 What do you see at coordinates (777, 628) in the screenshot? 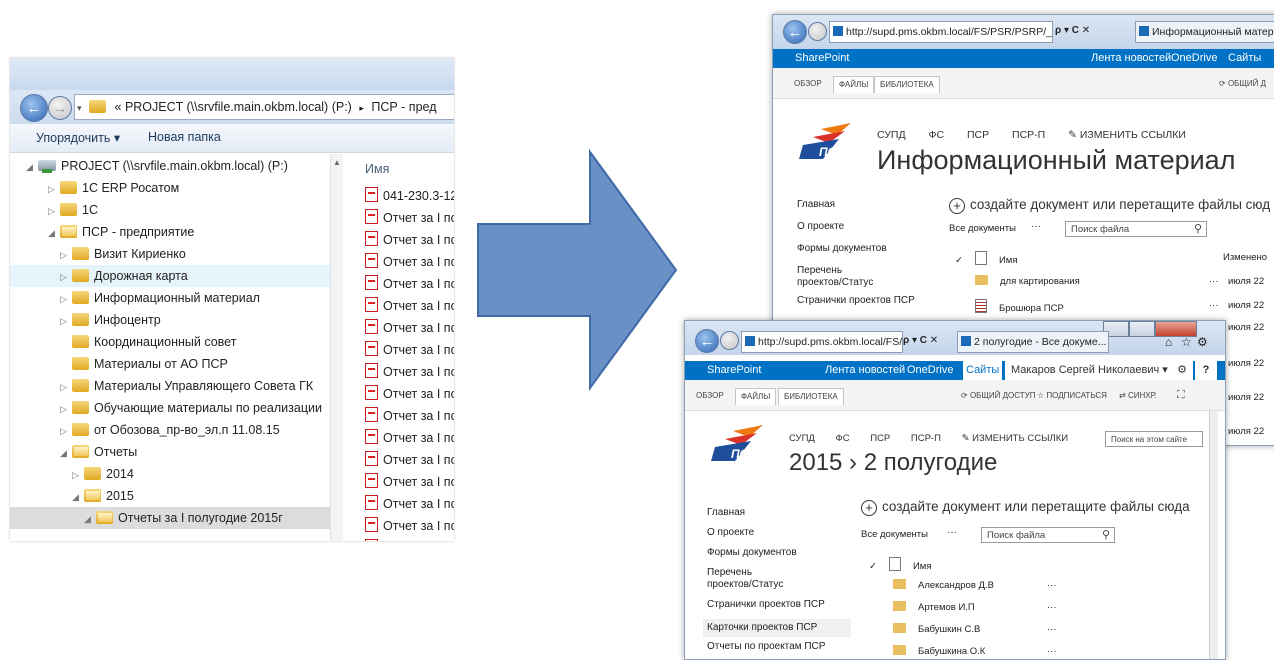
I see `leftnav-project-cards: Карточки проектов ПСР` at bounding box center [777, 628].